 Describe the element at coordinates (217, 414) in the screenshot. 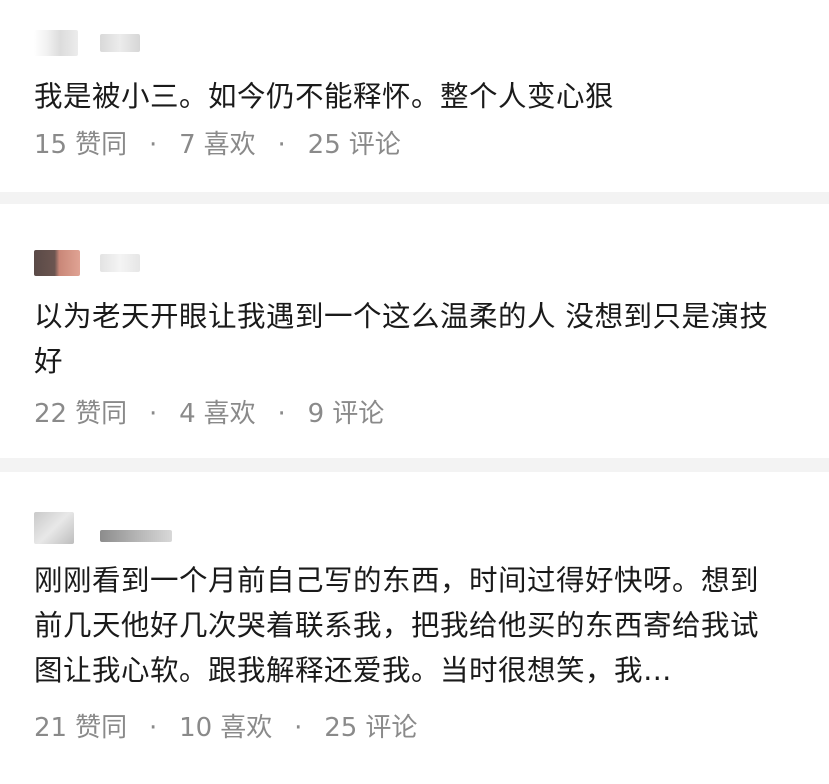

I see `favorite-count: 4 喜欢` at that location.